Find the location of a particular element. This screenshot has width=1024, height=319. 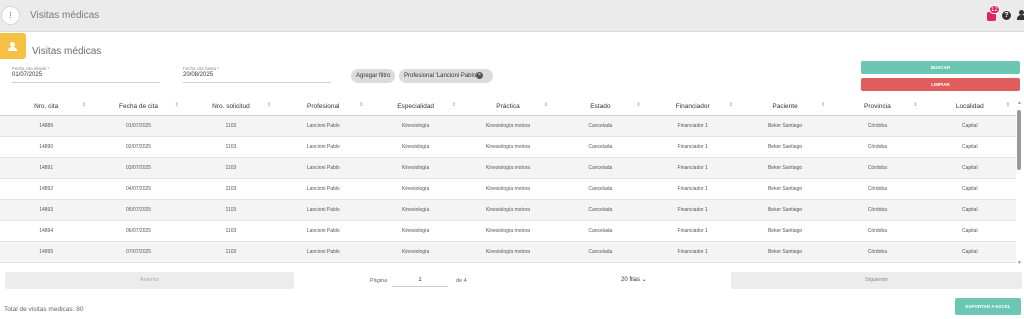

table-cell: 01/07/2025 is located at coordinates (138, 126).